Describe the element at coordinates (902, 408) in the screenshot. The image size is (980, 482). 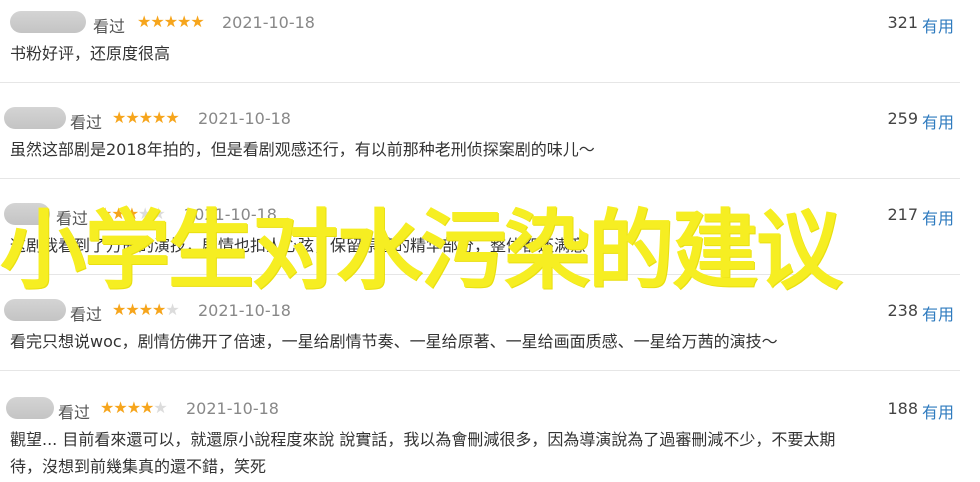
I see `vote-count: 188` at that location.